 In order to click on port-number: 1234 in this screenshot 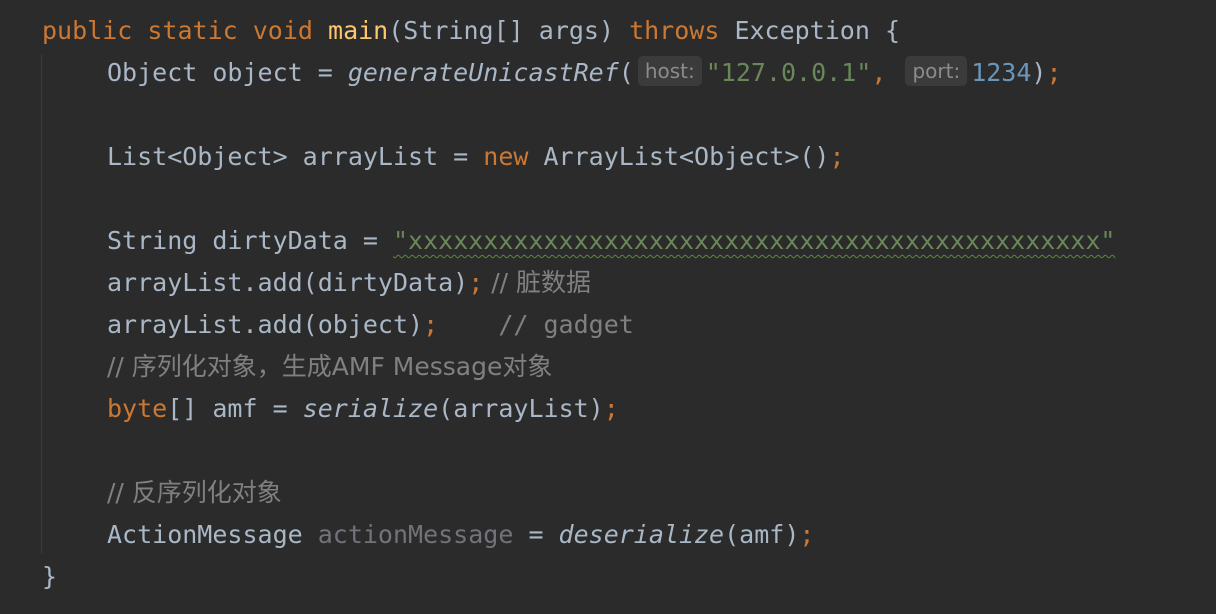, I will do `click(1001, 72)`.